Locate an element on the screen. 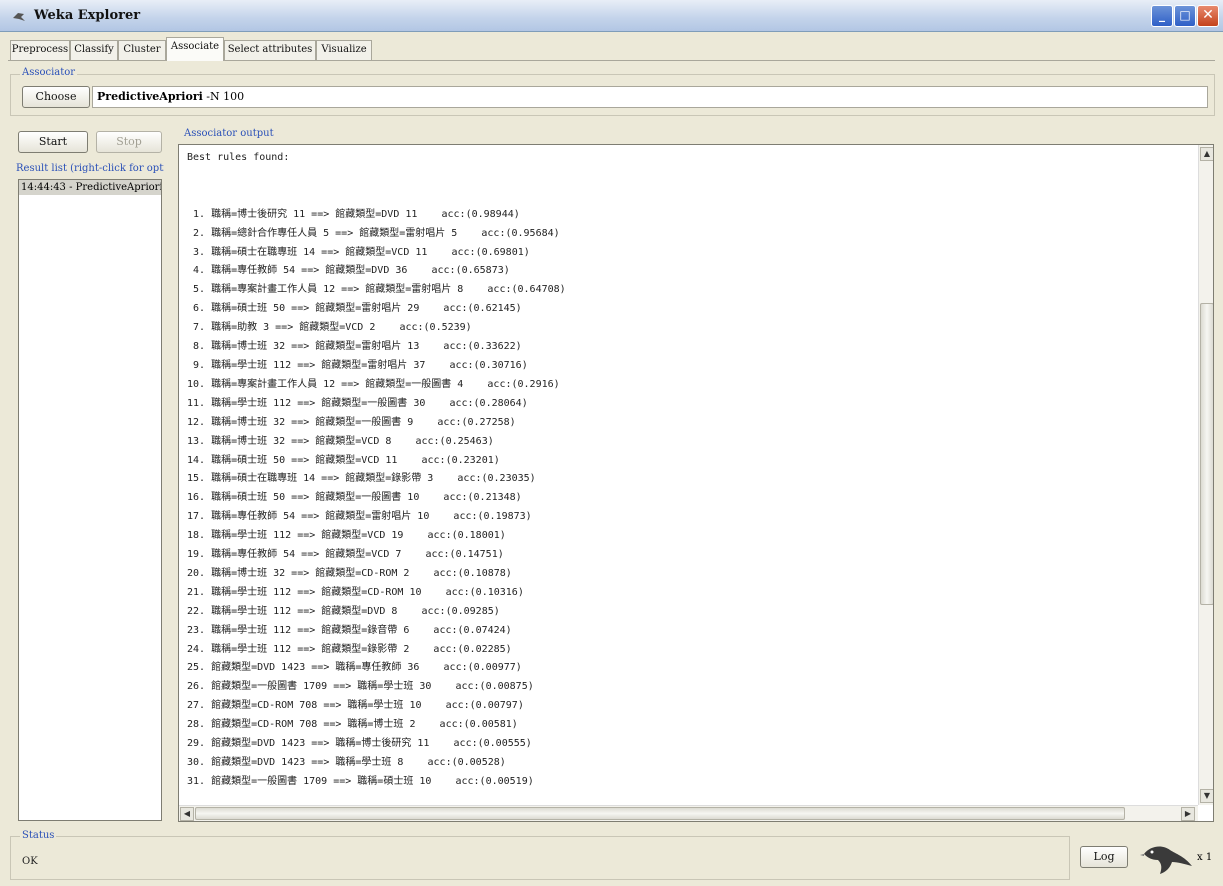 Image resolution: width=1223 pixels, height=886 pixels. associator-options: -N 100 is located at coordinates (225, 96).